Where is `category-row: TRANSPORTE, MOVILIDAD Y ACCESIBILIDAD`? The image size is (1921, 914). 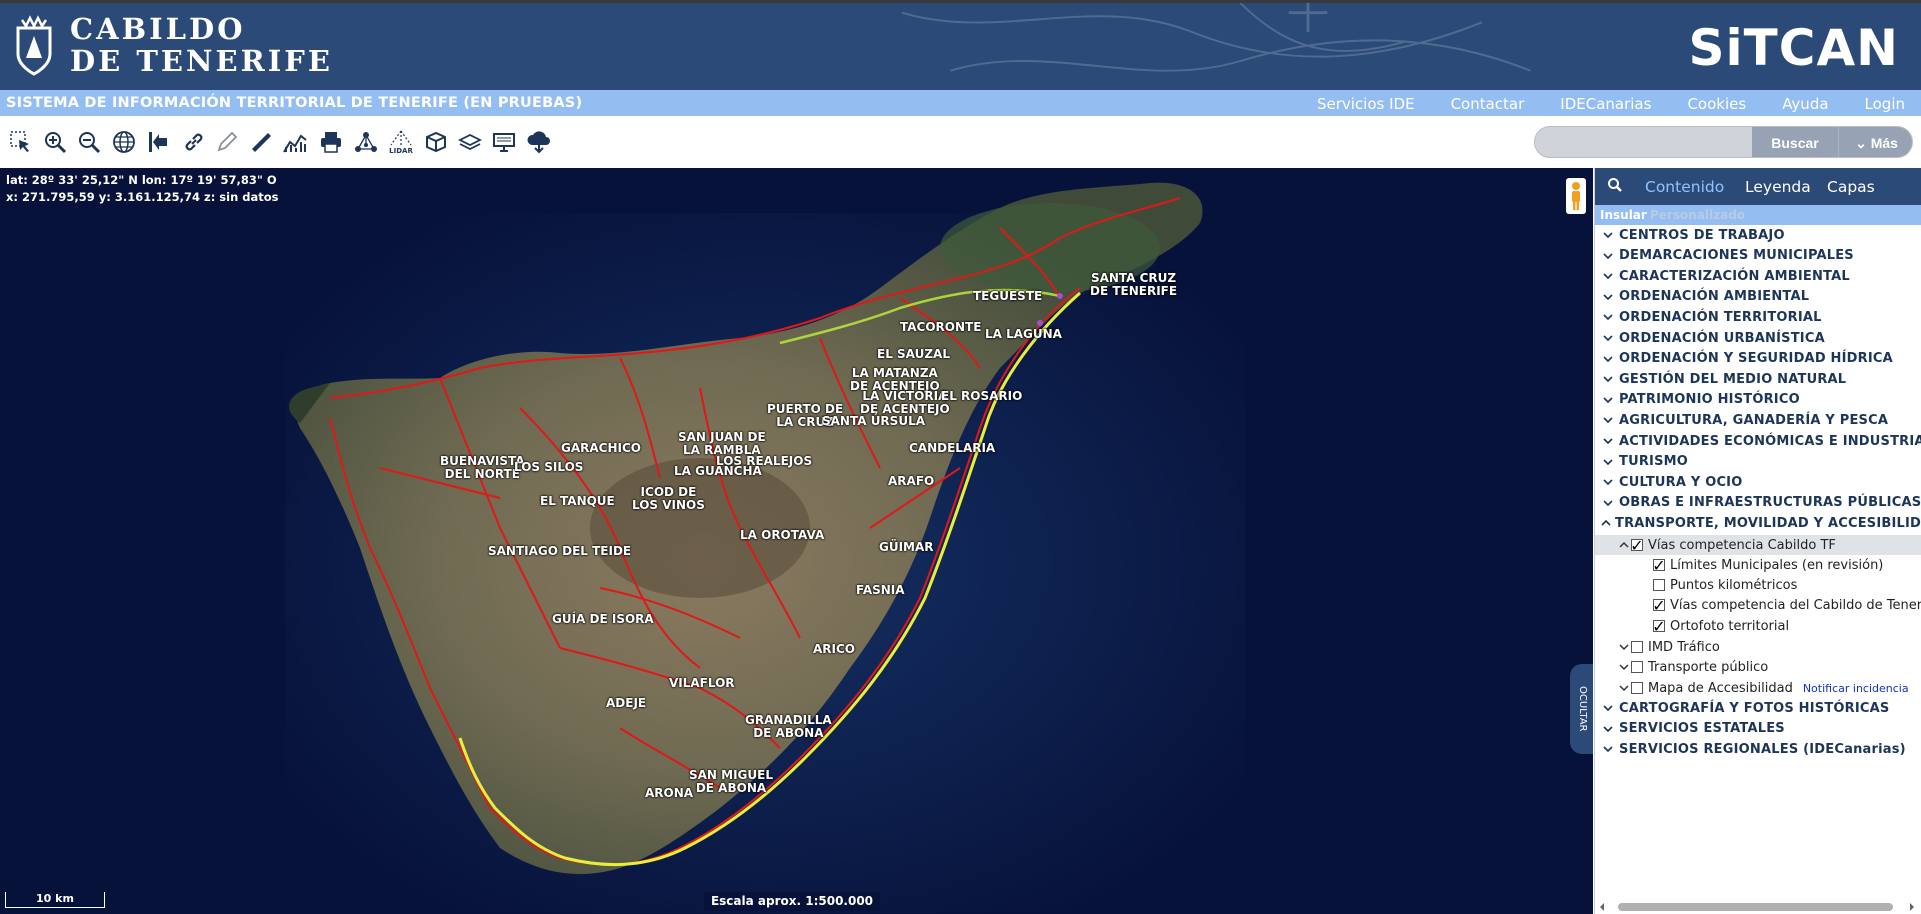 category-row: TRANSPORTE, MOVILIDAD Y ACCESIBILIDAD is located at coordinates (1758, 523).